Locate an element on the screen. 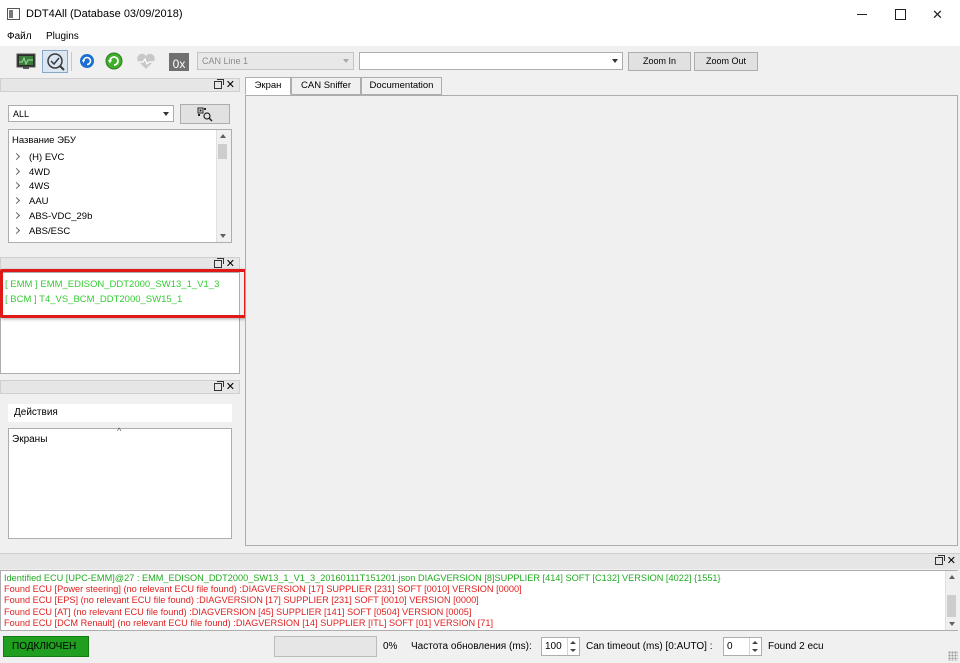 Image resolution: width=960 pixels, height=663 pixels. timeout-spinbox: 0 is located at coordinates (742, 646).